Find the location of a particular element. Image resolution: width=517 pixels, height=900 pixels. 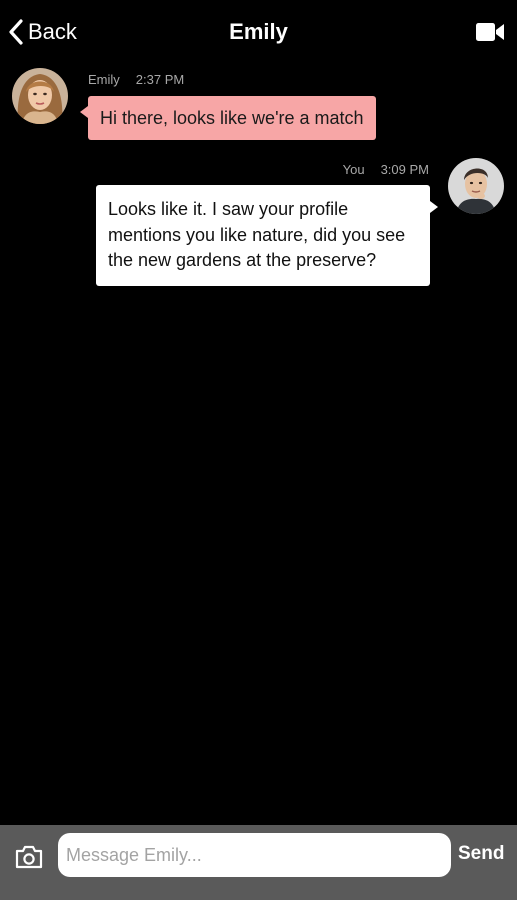

your-avatar is located at coordinates (476, 186).